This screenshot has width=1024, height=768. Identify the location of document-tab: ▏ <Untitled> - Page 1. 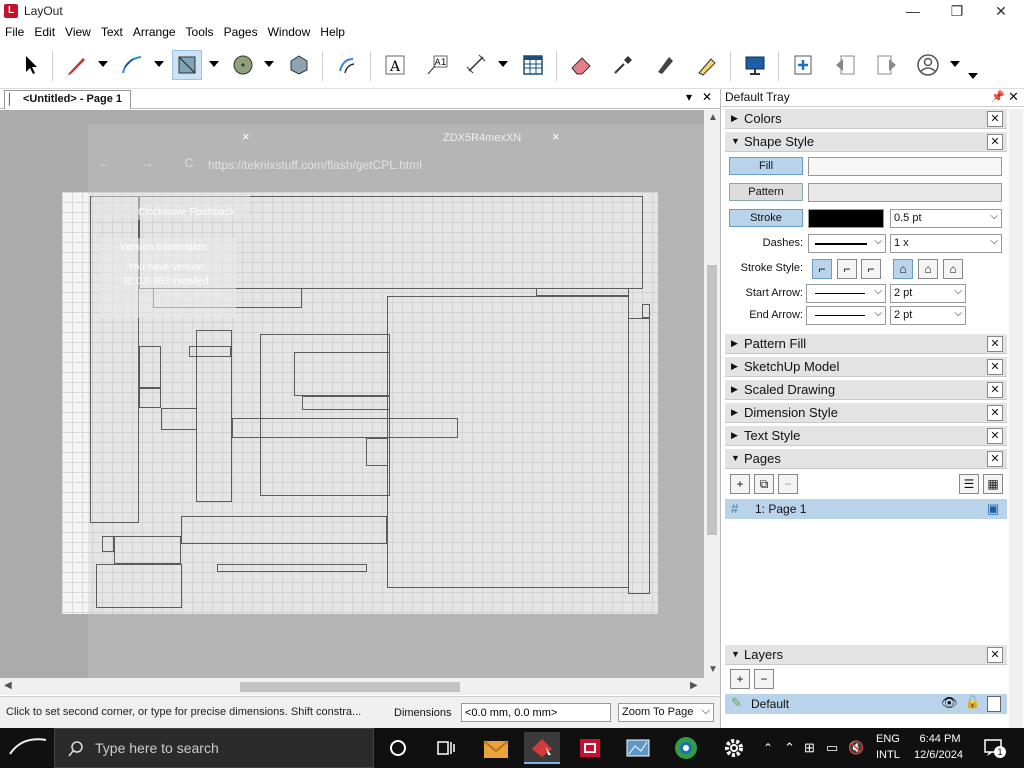
(68, 99).